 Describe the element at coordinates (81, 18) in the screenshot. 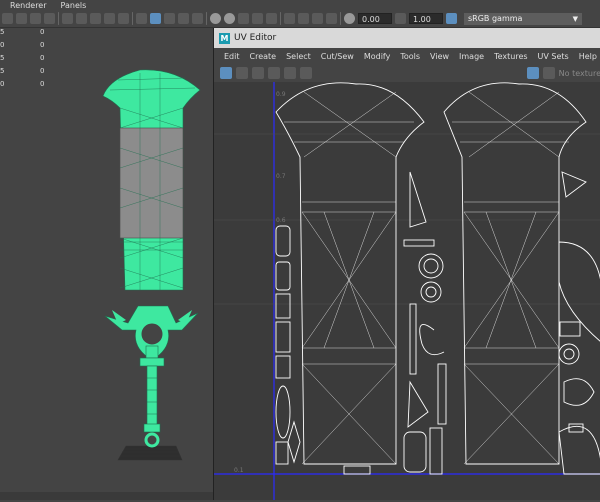

I see `film-gate-icon` at that location.